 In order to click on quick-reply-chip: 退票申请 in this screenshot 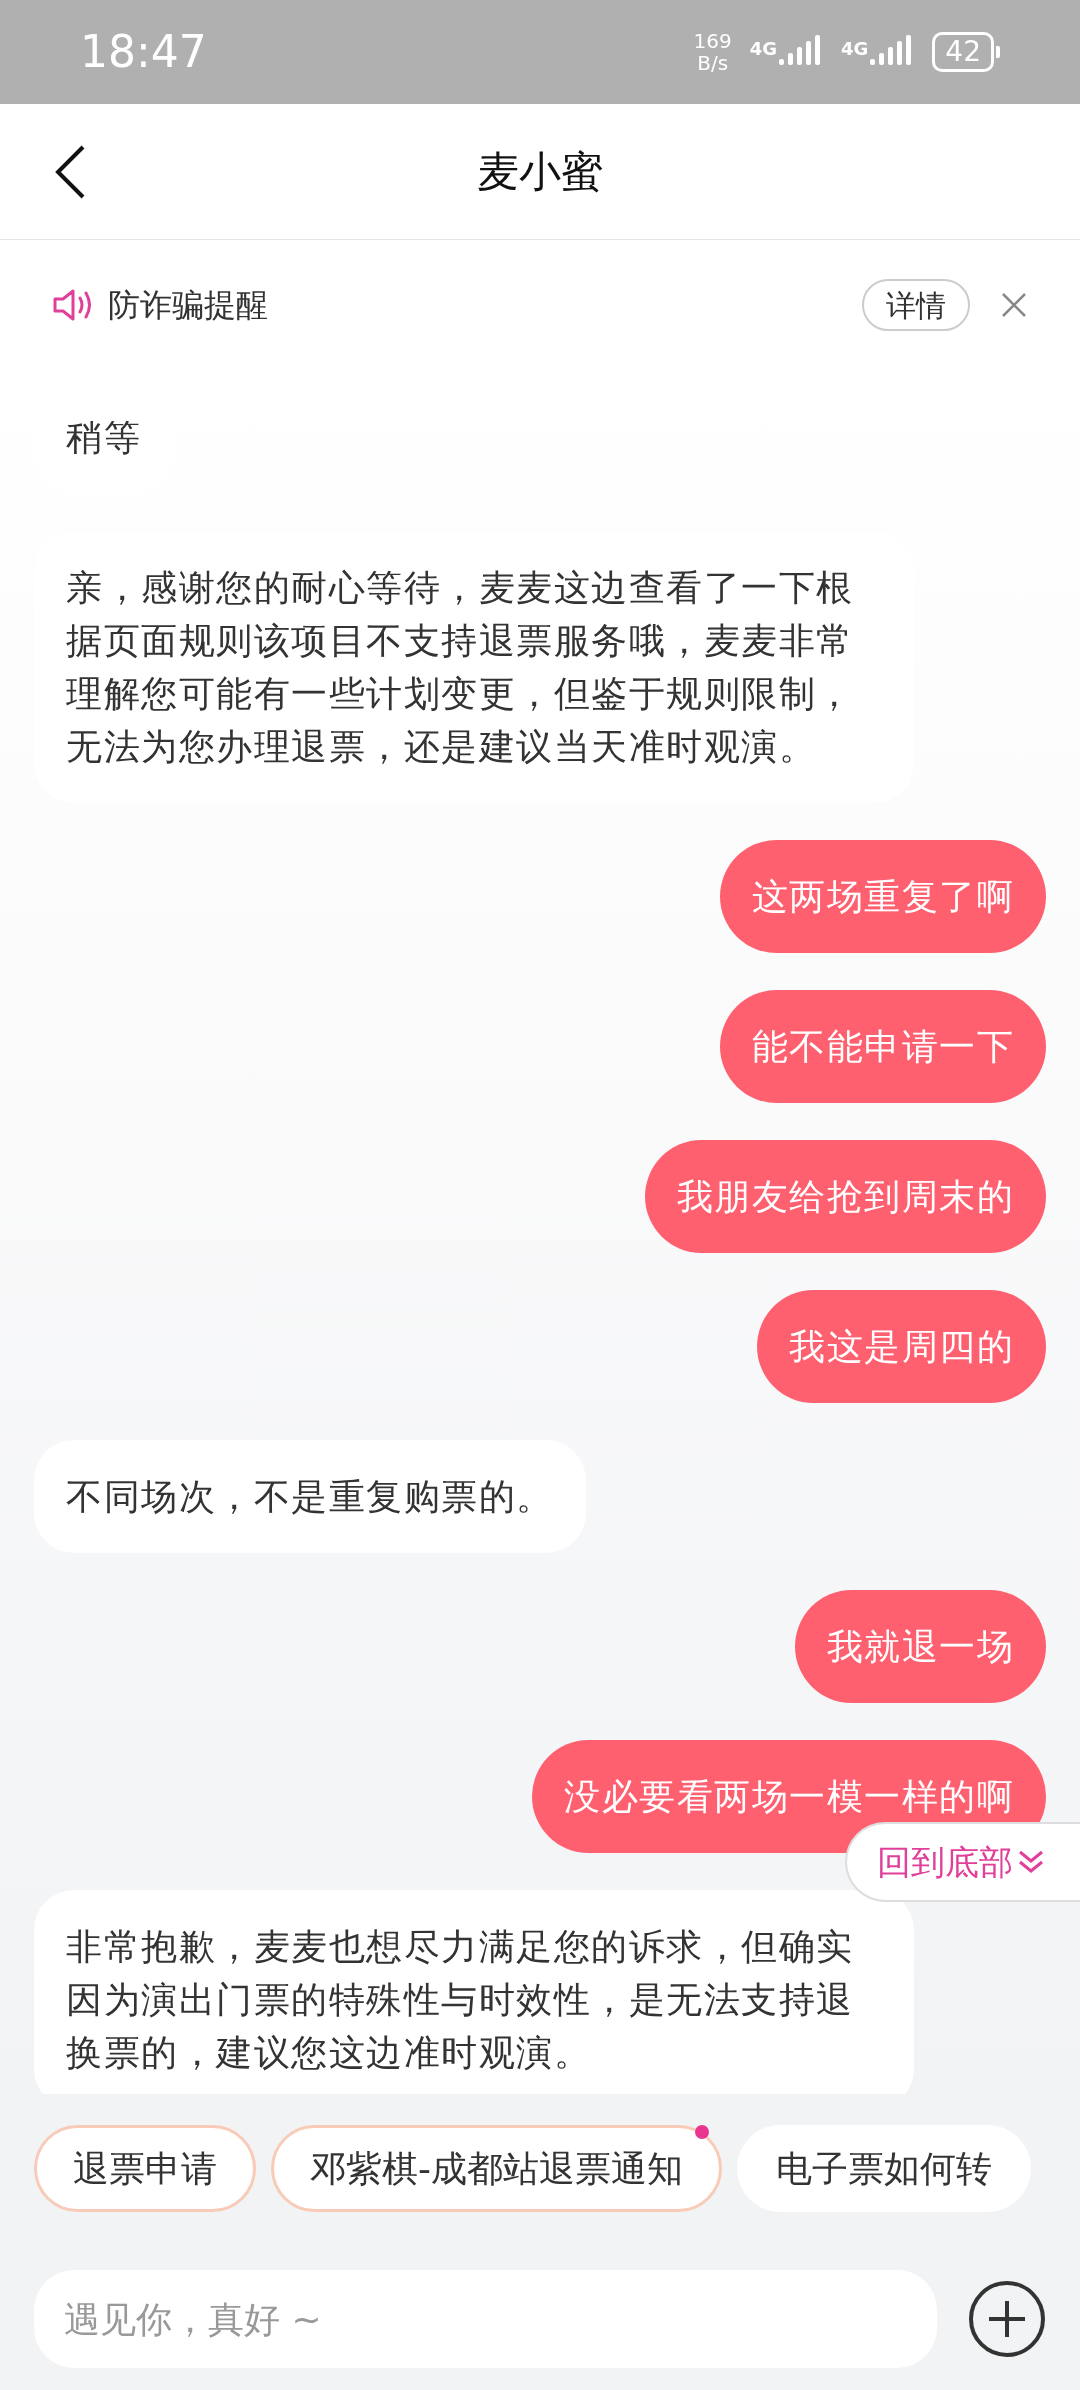, I will do `click(145, 2168)`.